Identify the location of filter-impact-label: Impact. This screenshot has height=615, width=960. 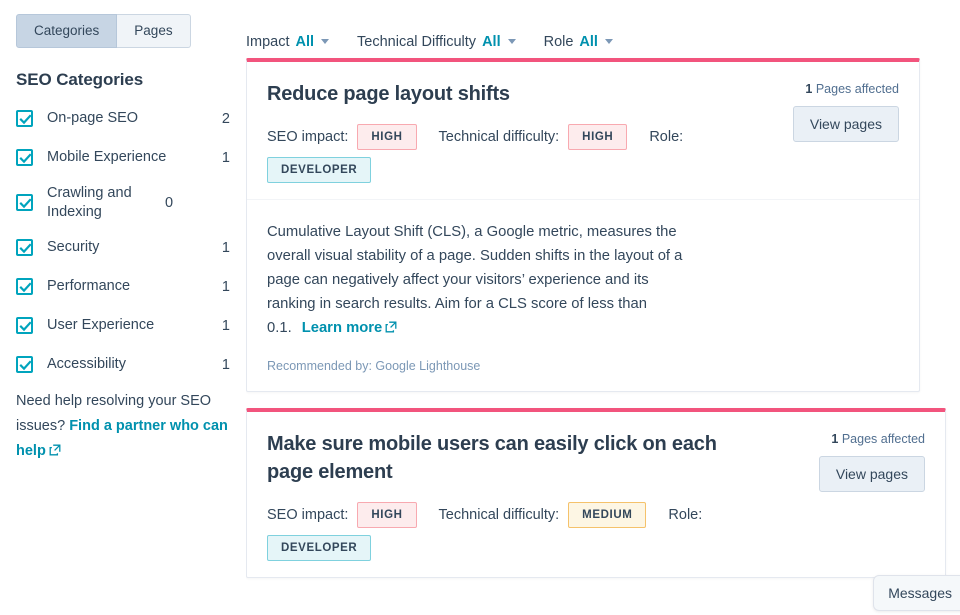
(268, 42).